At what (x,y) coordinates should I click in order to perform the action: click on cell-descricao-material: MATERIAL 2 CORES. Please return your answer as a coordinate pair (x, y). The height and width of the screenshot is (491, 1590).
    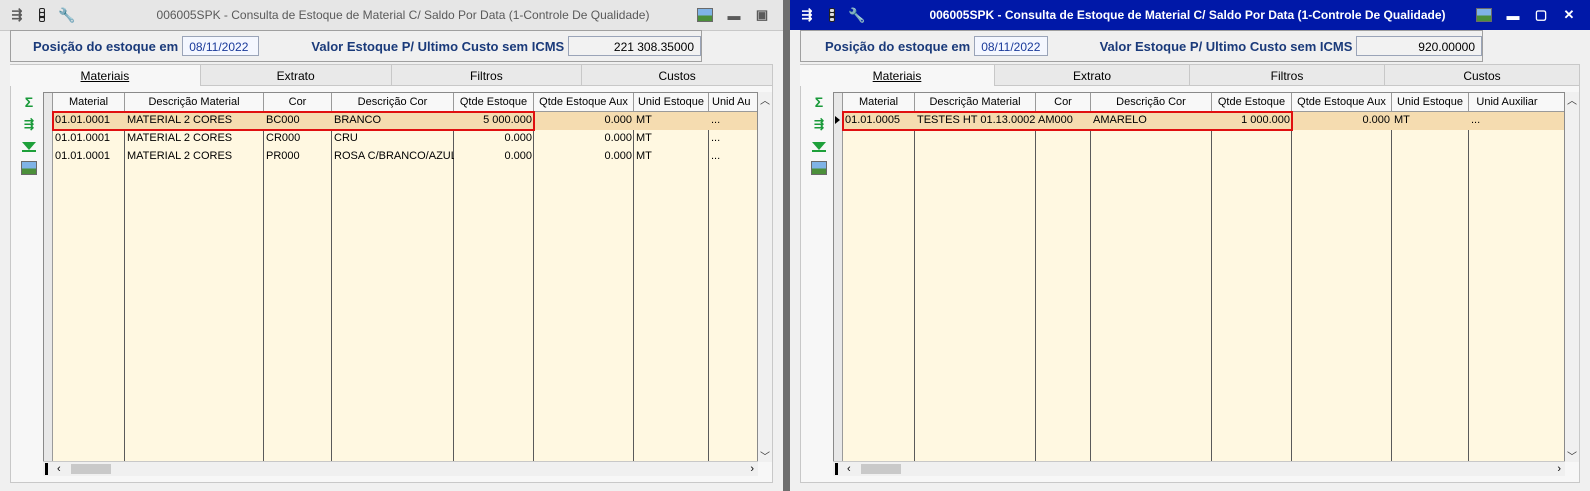
    Looking at the image, I should click on (180, 138).